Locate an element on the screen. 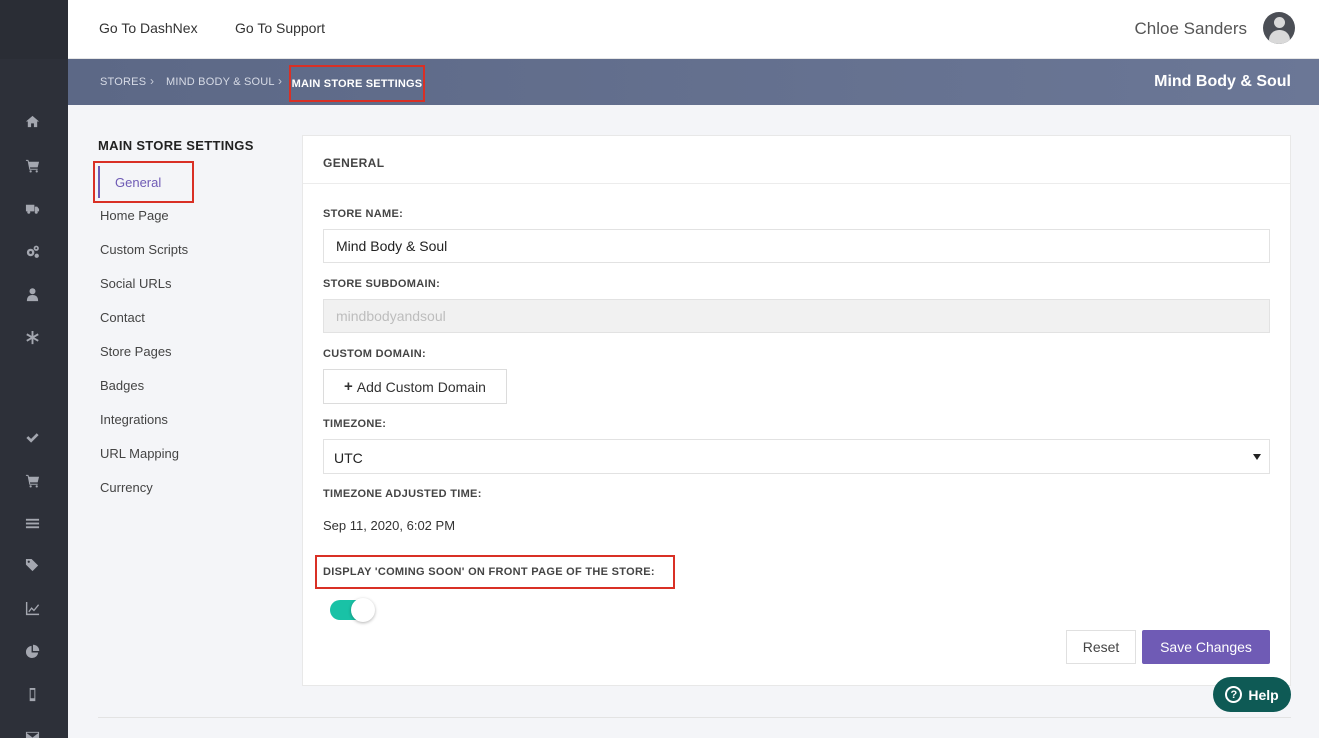 Image resolution: width=1319 pixels, height=738 pixels. home-icon is located at coordinates (32, 121).